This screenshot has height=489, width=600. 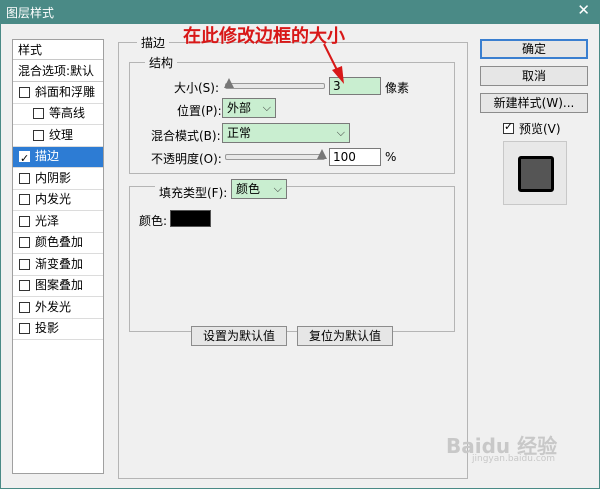 What do you see at coordinates (501, 447) in the screenshot?
I see `baidu-watermark-logo: Baidu 经验 jingyan.baidu.com` at bounding box center [501, 447].